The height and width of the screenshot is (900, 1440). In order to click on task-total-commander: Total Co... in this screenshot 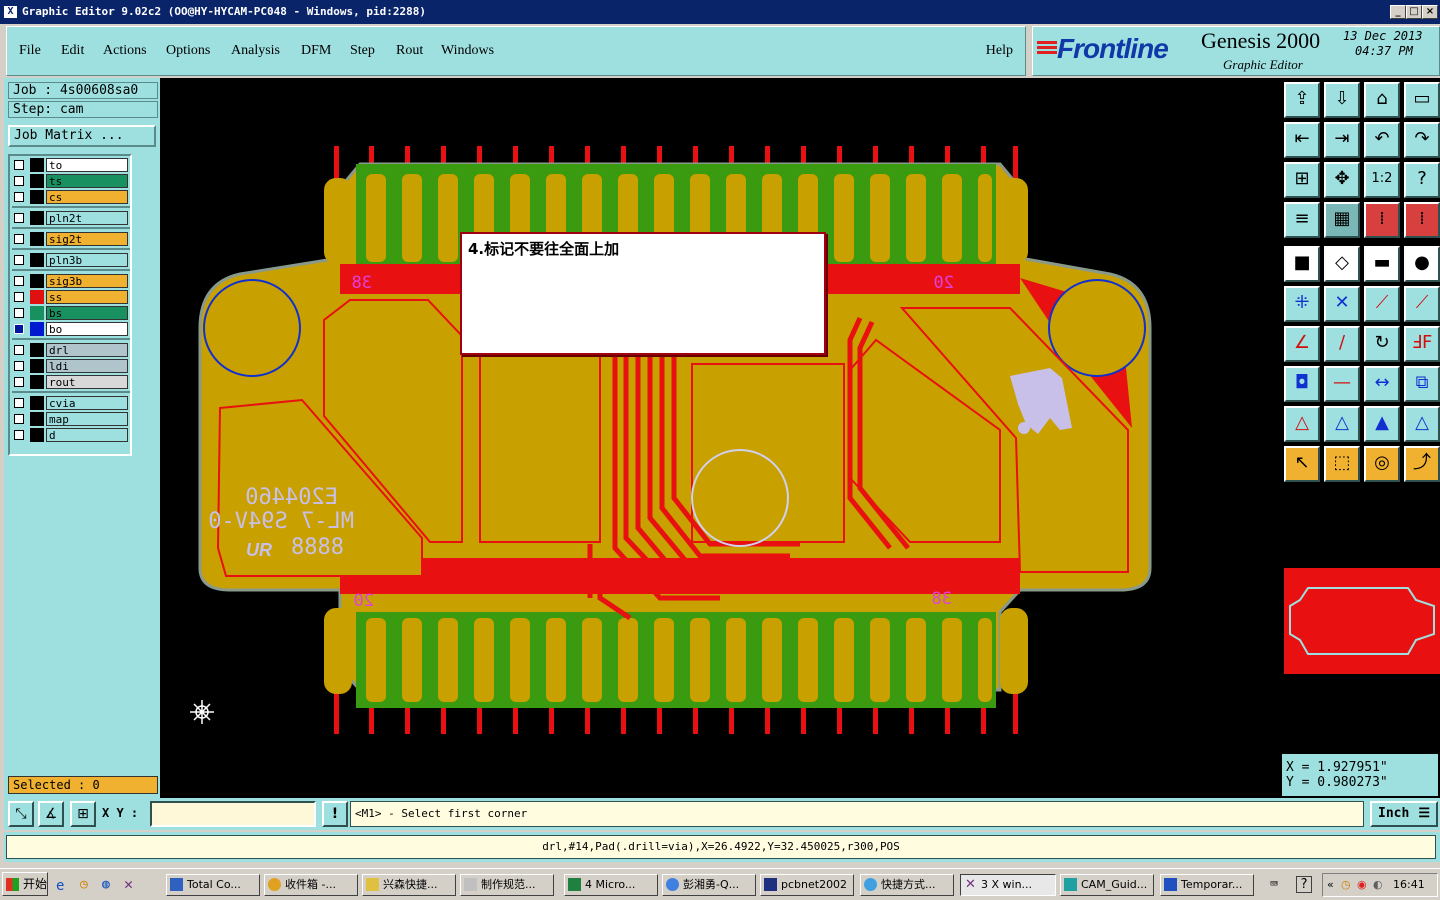, I will do `click(213, 885)`.